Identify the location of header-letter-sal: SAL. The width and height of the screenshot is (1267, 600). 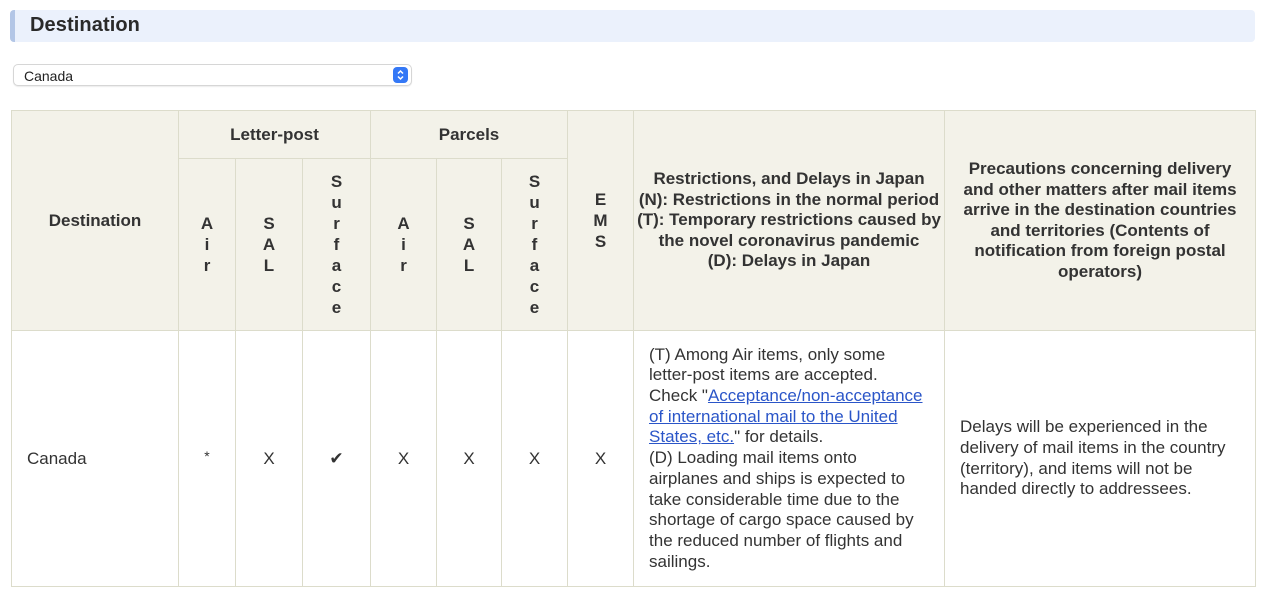
(269, 244).